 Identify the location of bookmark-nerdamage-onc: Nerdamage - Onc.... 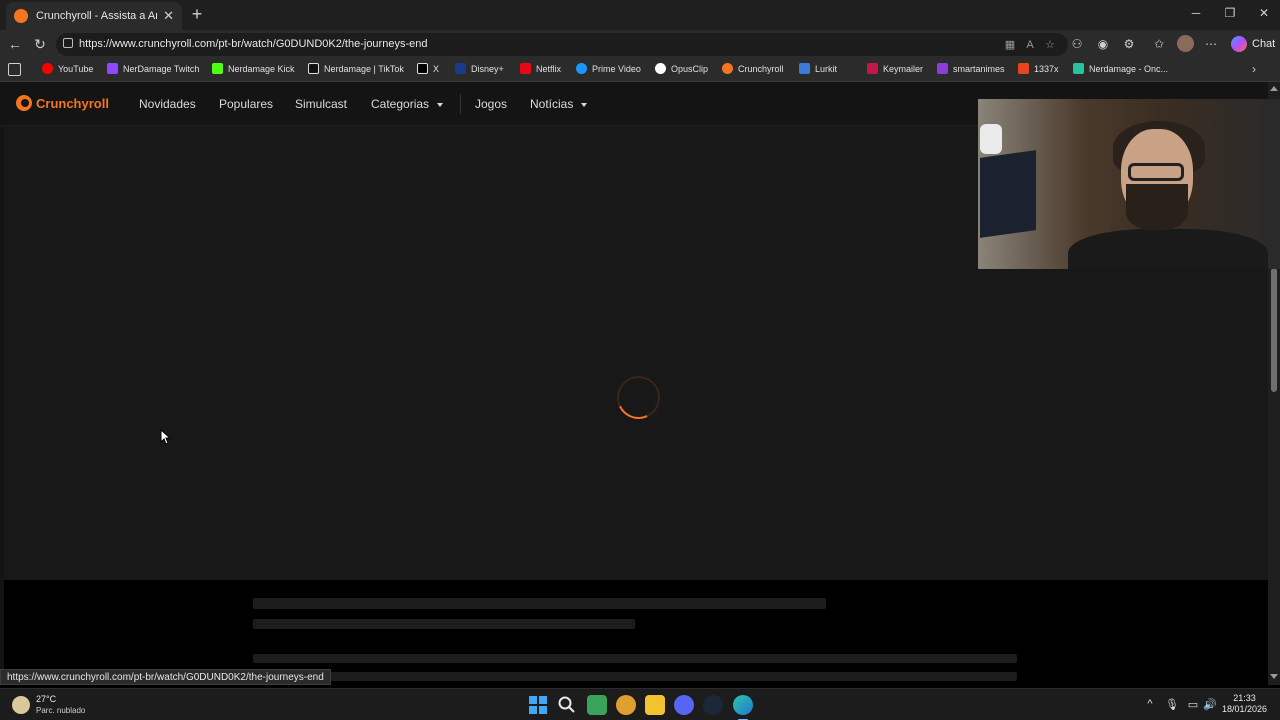
(1120, 68).